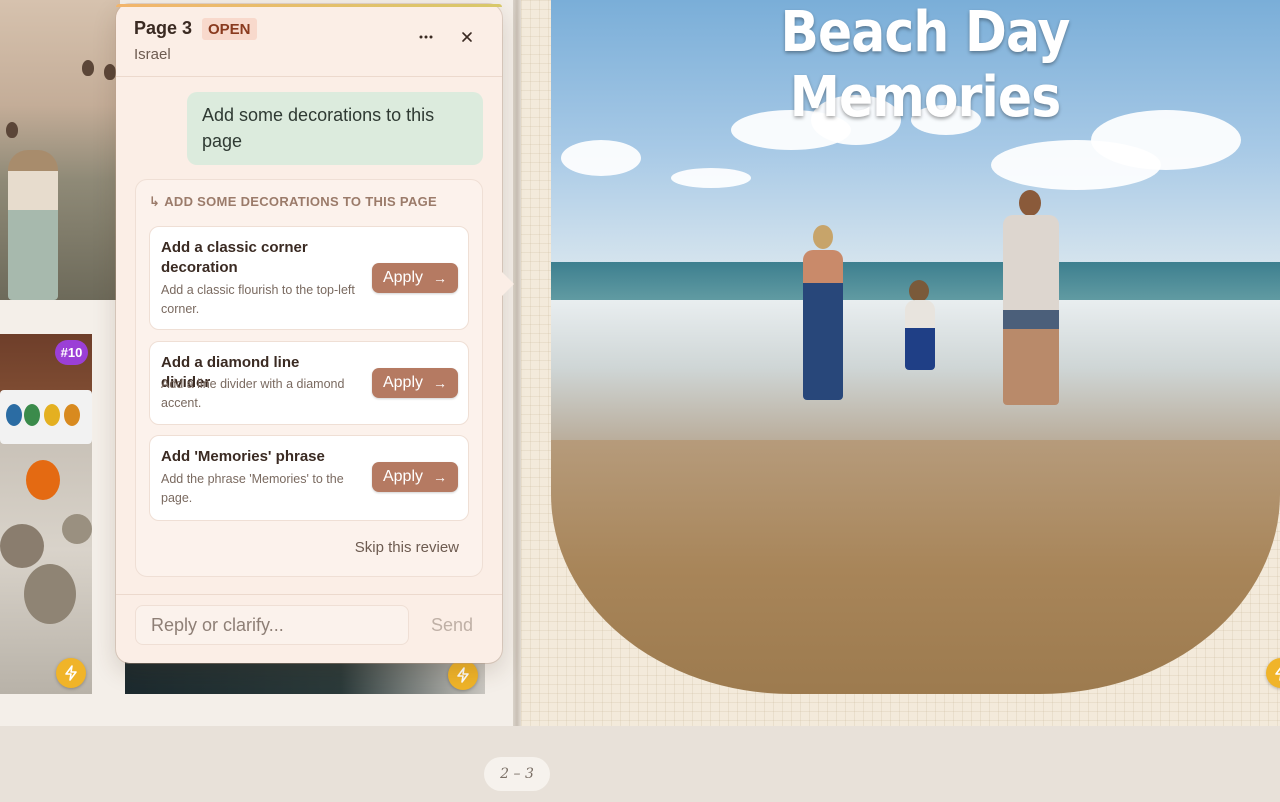 This screenshot has width=1280, height=802. I want to click on user-message-bubble: Add some decorations to this page, so click(335, 128).